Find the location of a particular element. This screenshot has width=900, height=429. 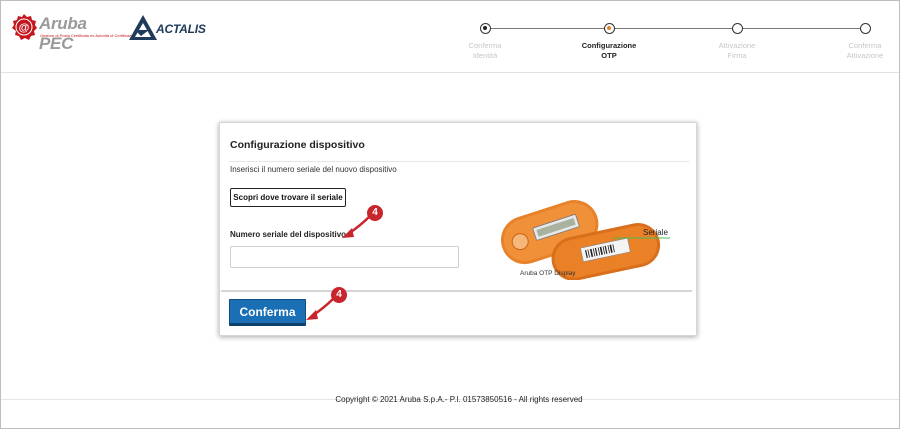

step-conferma-attivazione: Conferma Attivazione is located at coordinates (862, 41).